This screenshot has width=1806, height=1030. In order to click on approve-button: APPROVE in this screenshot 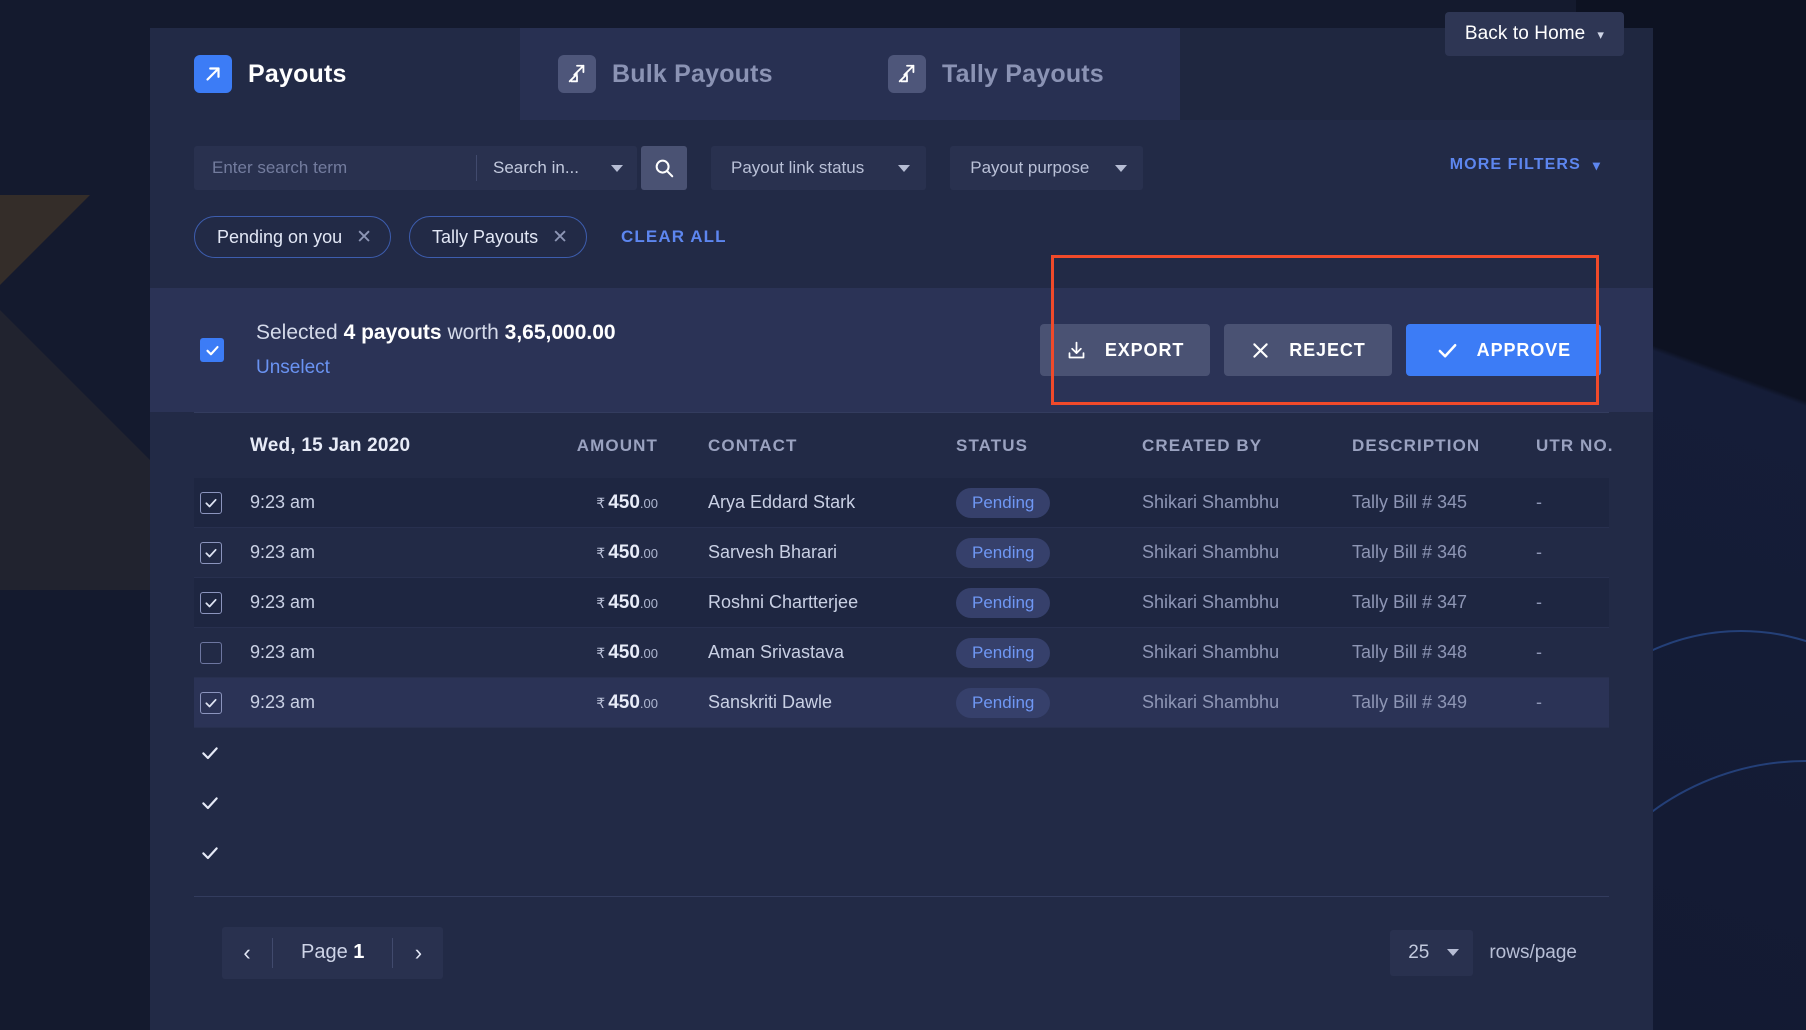, I will do `click(1503, 350)`.